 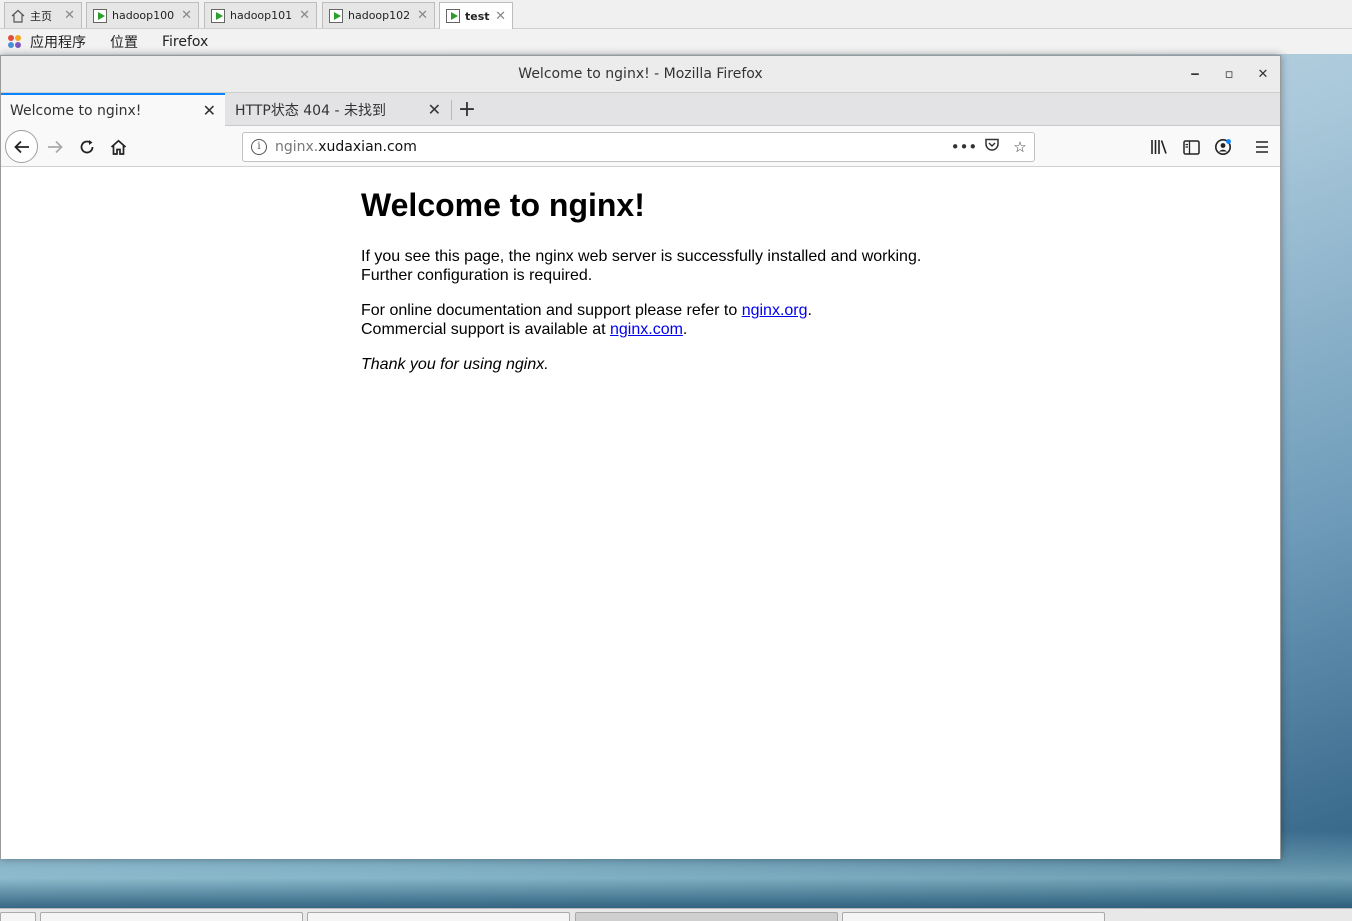 What do you see at coordinates (676, 41) in the screenshot?
I see `gnome-top-bar: 应用程序 位置 Firefox` at bounding box center [676, 41].